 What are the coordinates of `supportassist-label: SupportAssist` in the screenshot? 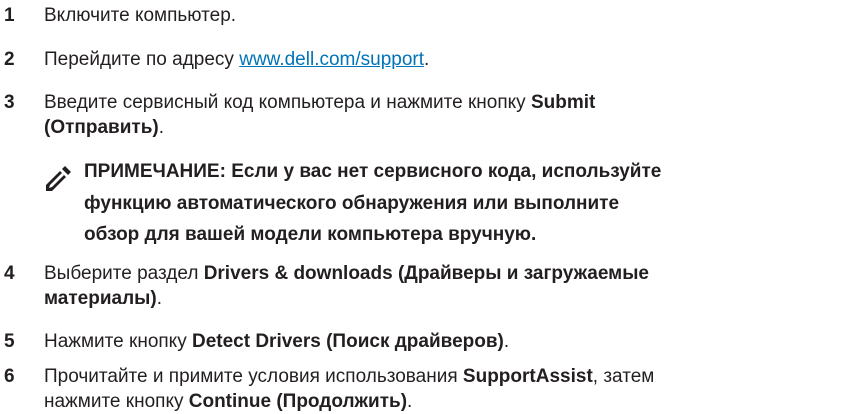 It's located at (527, 376).